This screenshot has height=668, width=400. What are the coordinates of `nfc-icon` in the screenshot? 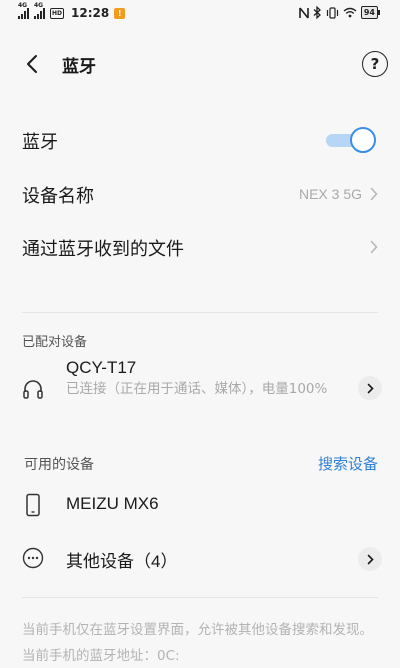 It's located at (304, 12).